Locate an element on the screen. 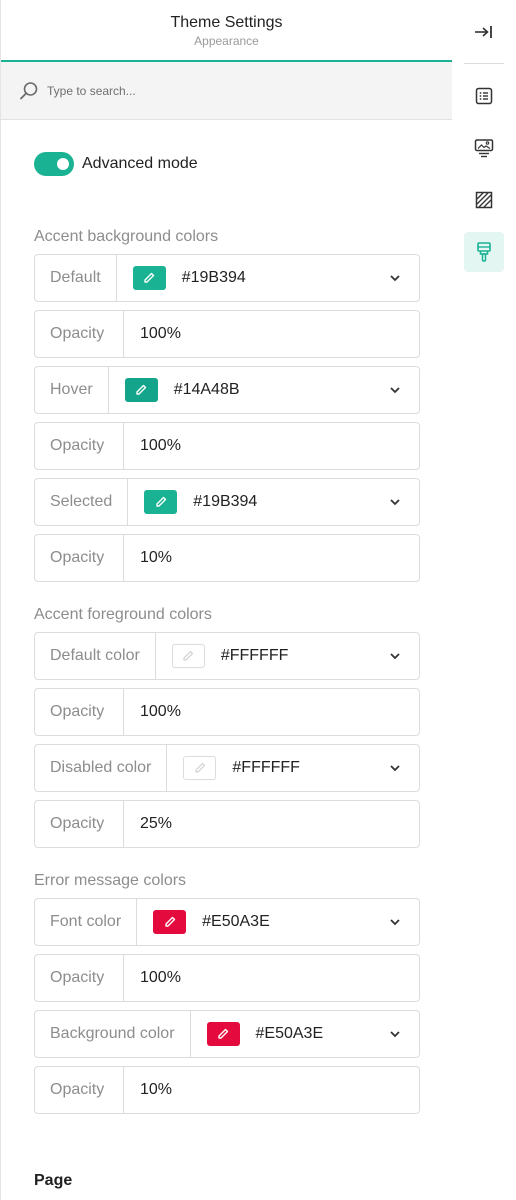 Image resolution: width=516 pixels, height=1200 pixels. accent-fg-default-color: Default color #FFFFFF is located at coordinates (227, 656).